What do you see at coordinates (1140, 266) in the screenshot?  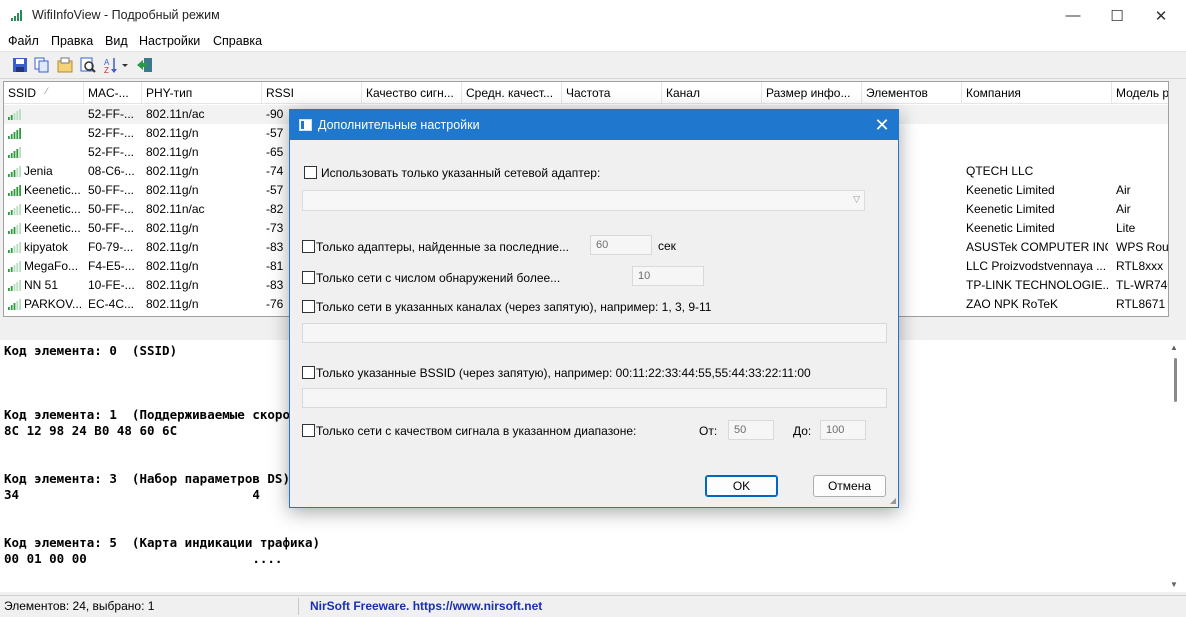 I see `cell-model: RTL8xxx` at bounding box center [1140, 266].